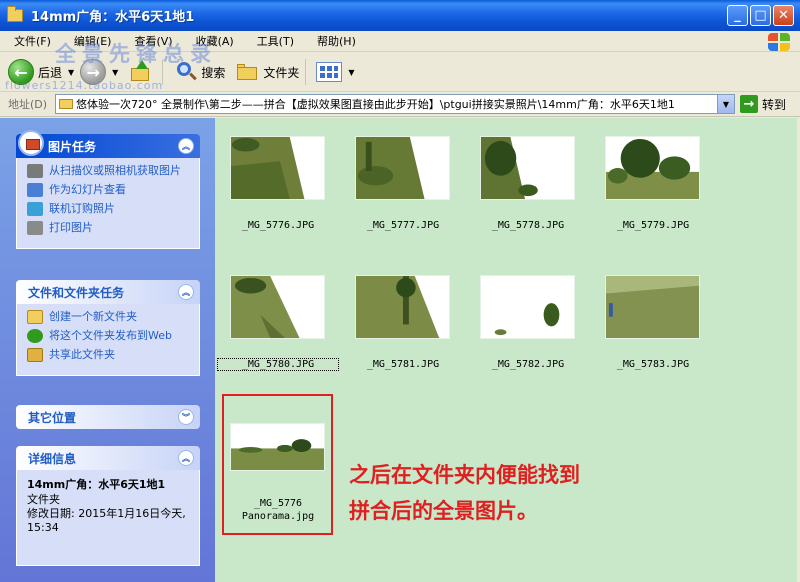 This screenshot has width=800, height=582. What do you see at coordinates (273, 41) in the screenshot?
I see `menu-tools: 工具(T)` at bounding box center [273, 41].